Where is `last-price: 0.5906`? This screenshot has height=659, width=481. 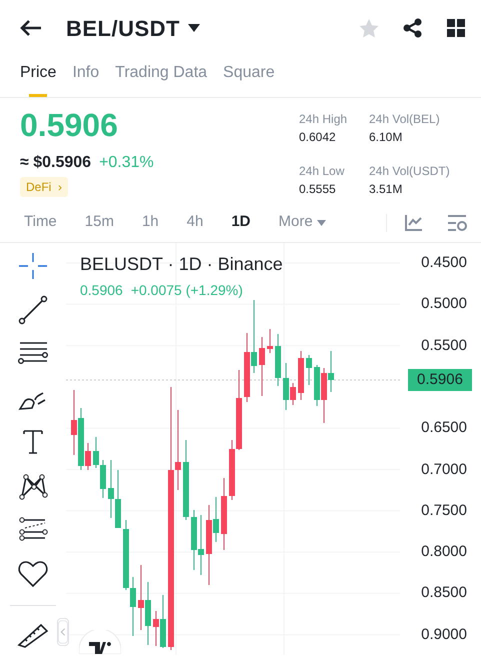
last-price: 0.5906 is located at coordinates (101, 290).